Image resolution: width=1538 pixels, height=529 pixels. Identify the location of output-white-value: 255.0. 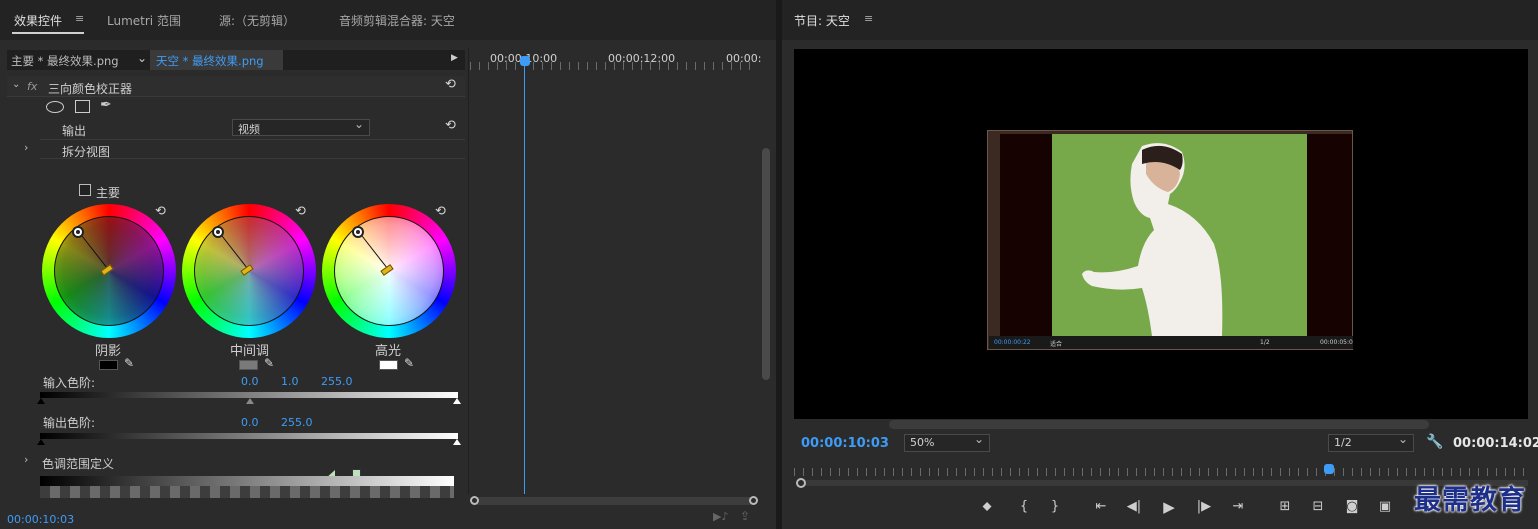
(297, 422).